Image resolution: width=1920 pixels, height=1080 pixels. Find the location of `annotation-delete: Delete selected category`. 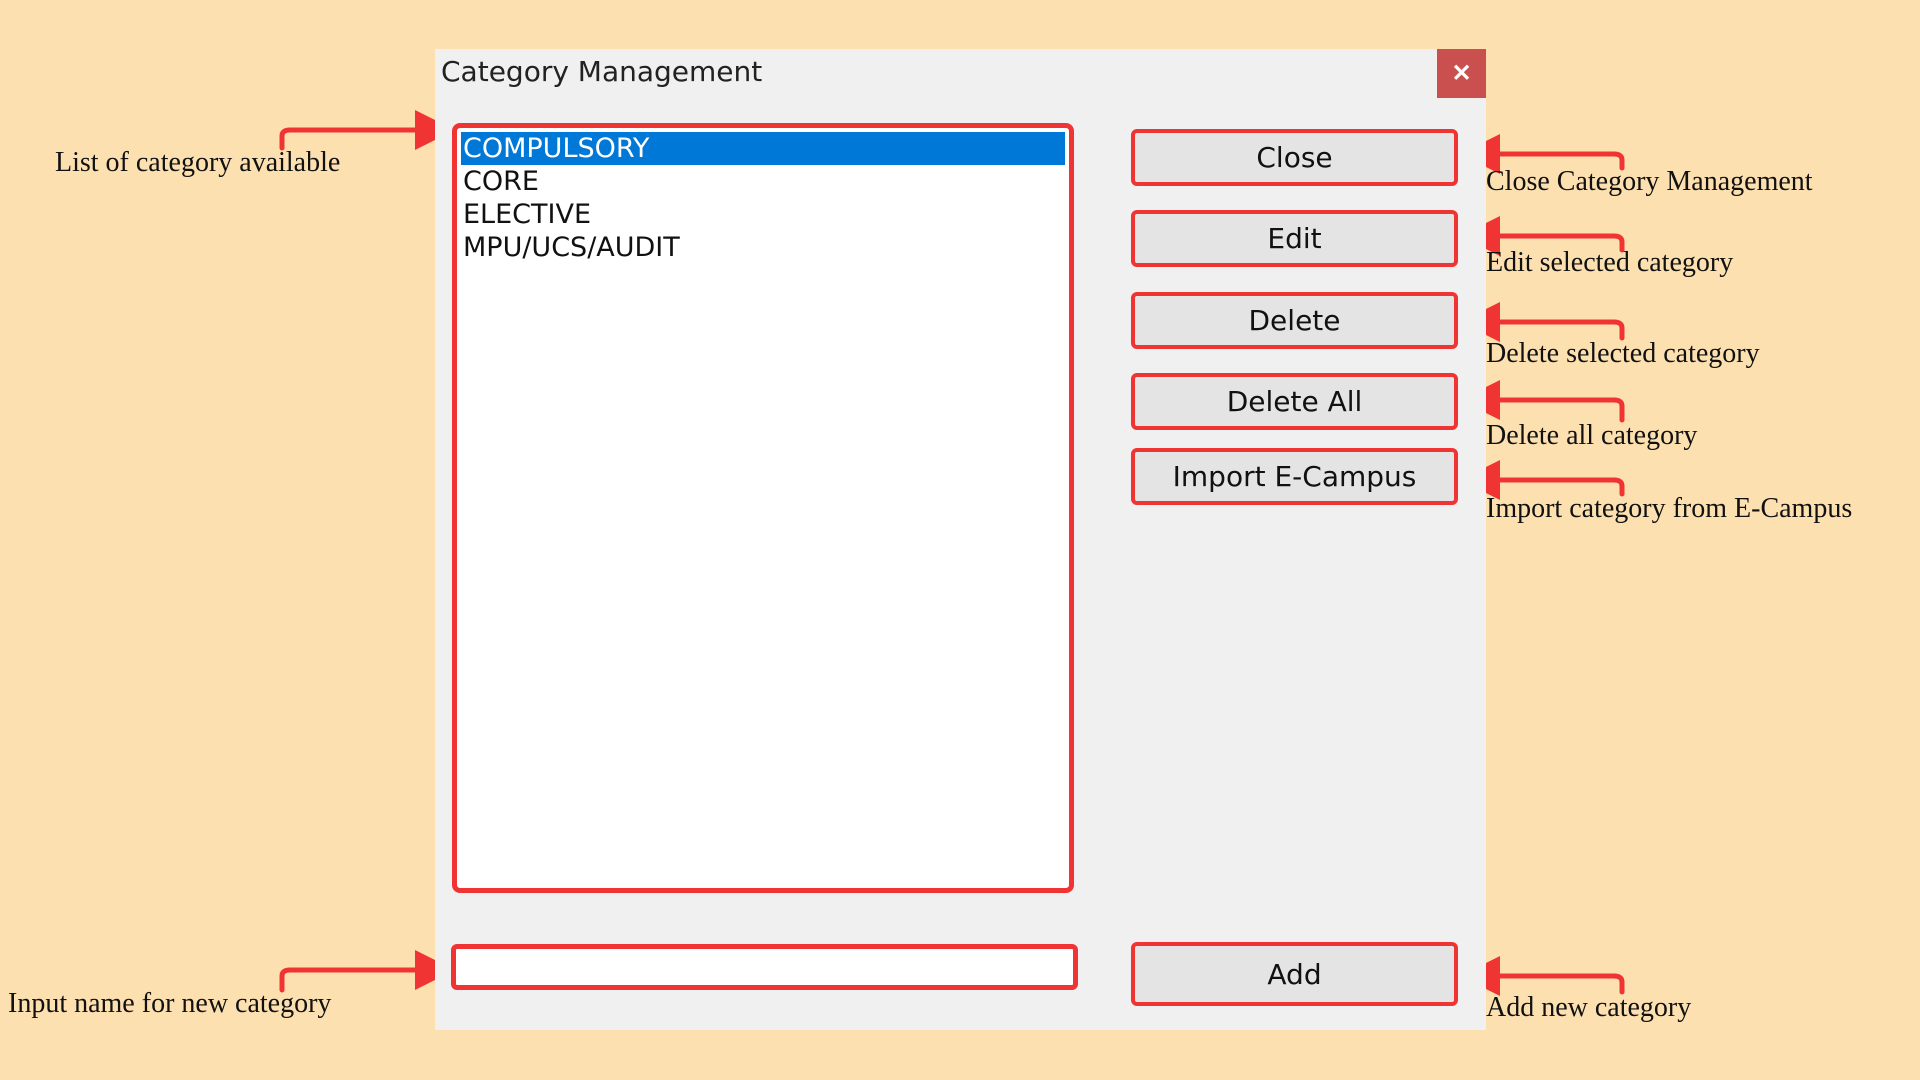

annotation-delete: Delete selected category is located at coordinates (1623, 353).